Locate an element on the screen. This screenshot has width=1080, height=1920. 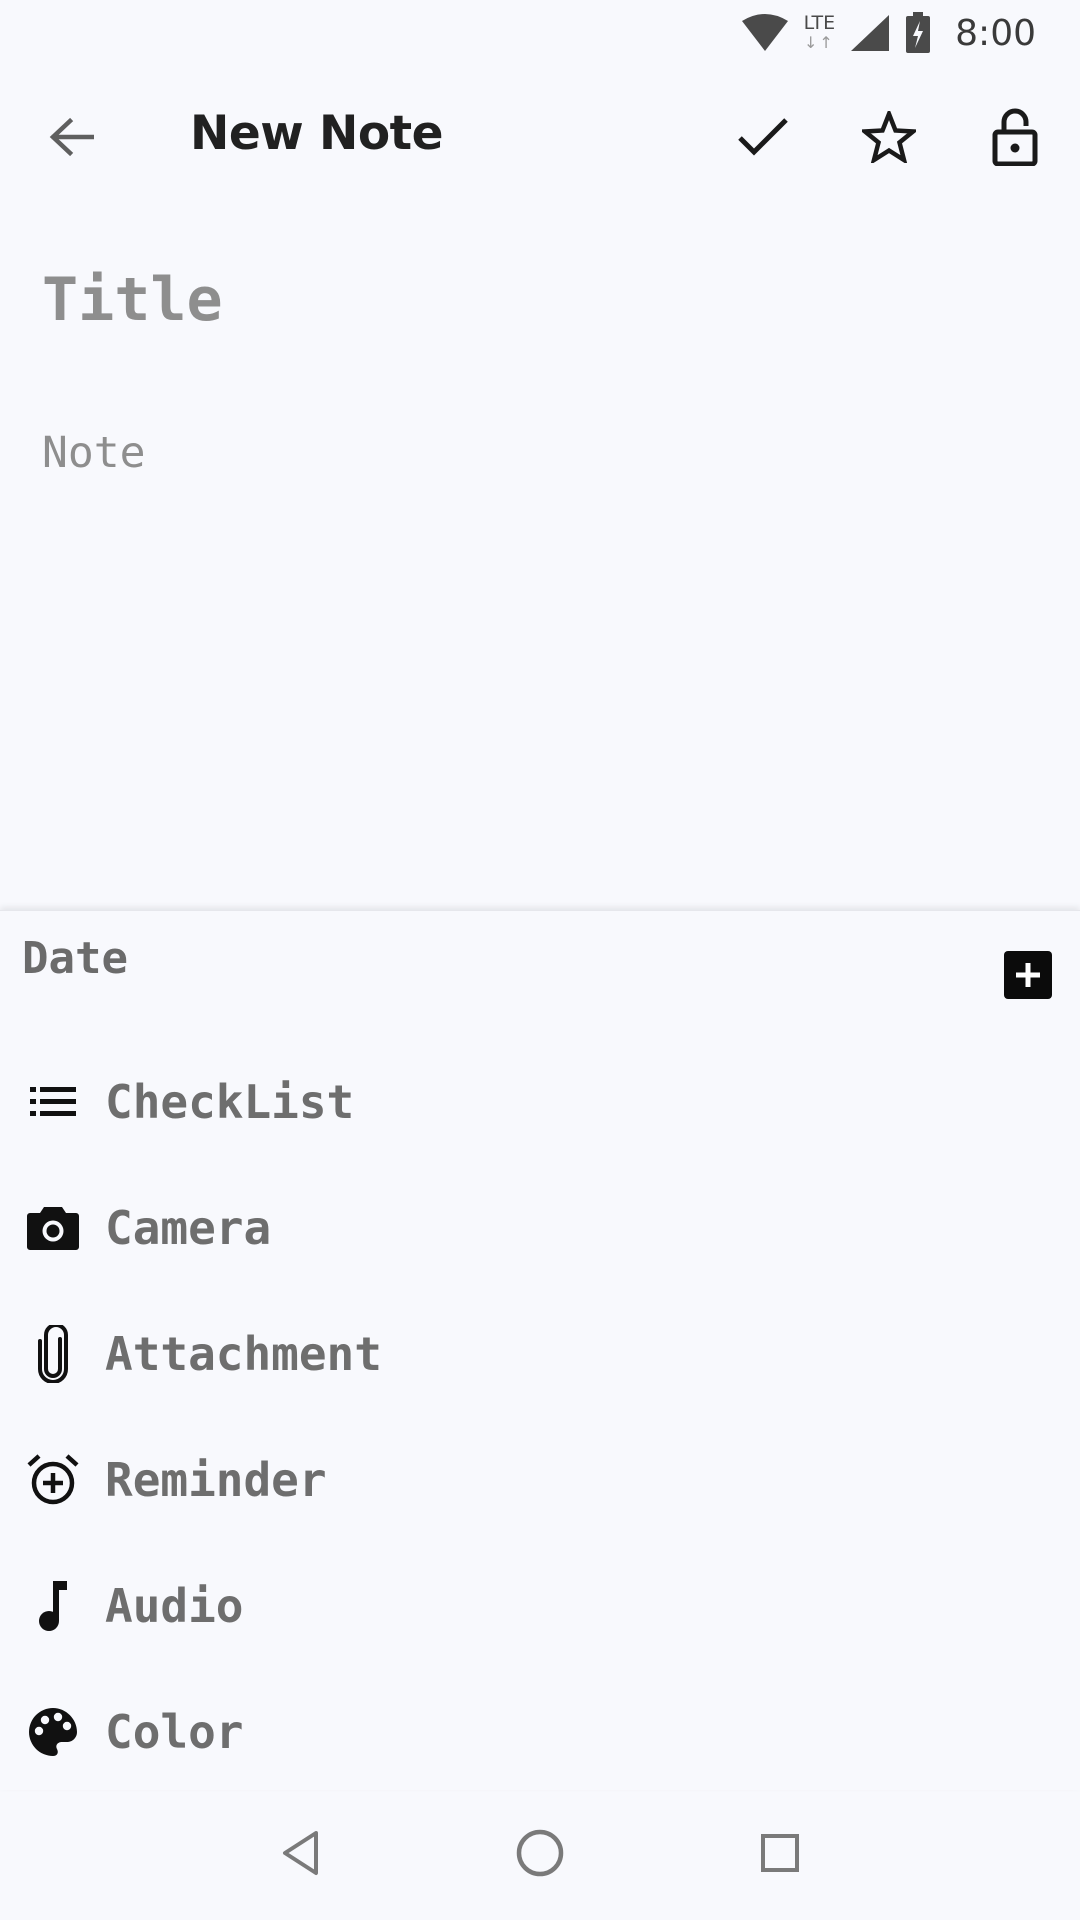
page-title: New Note is located at coordinates (316, 133).